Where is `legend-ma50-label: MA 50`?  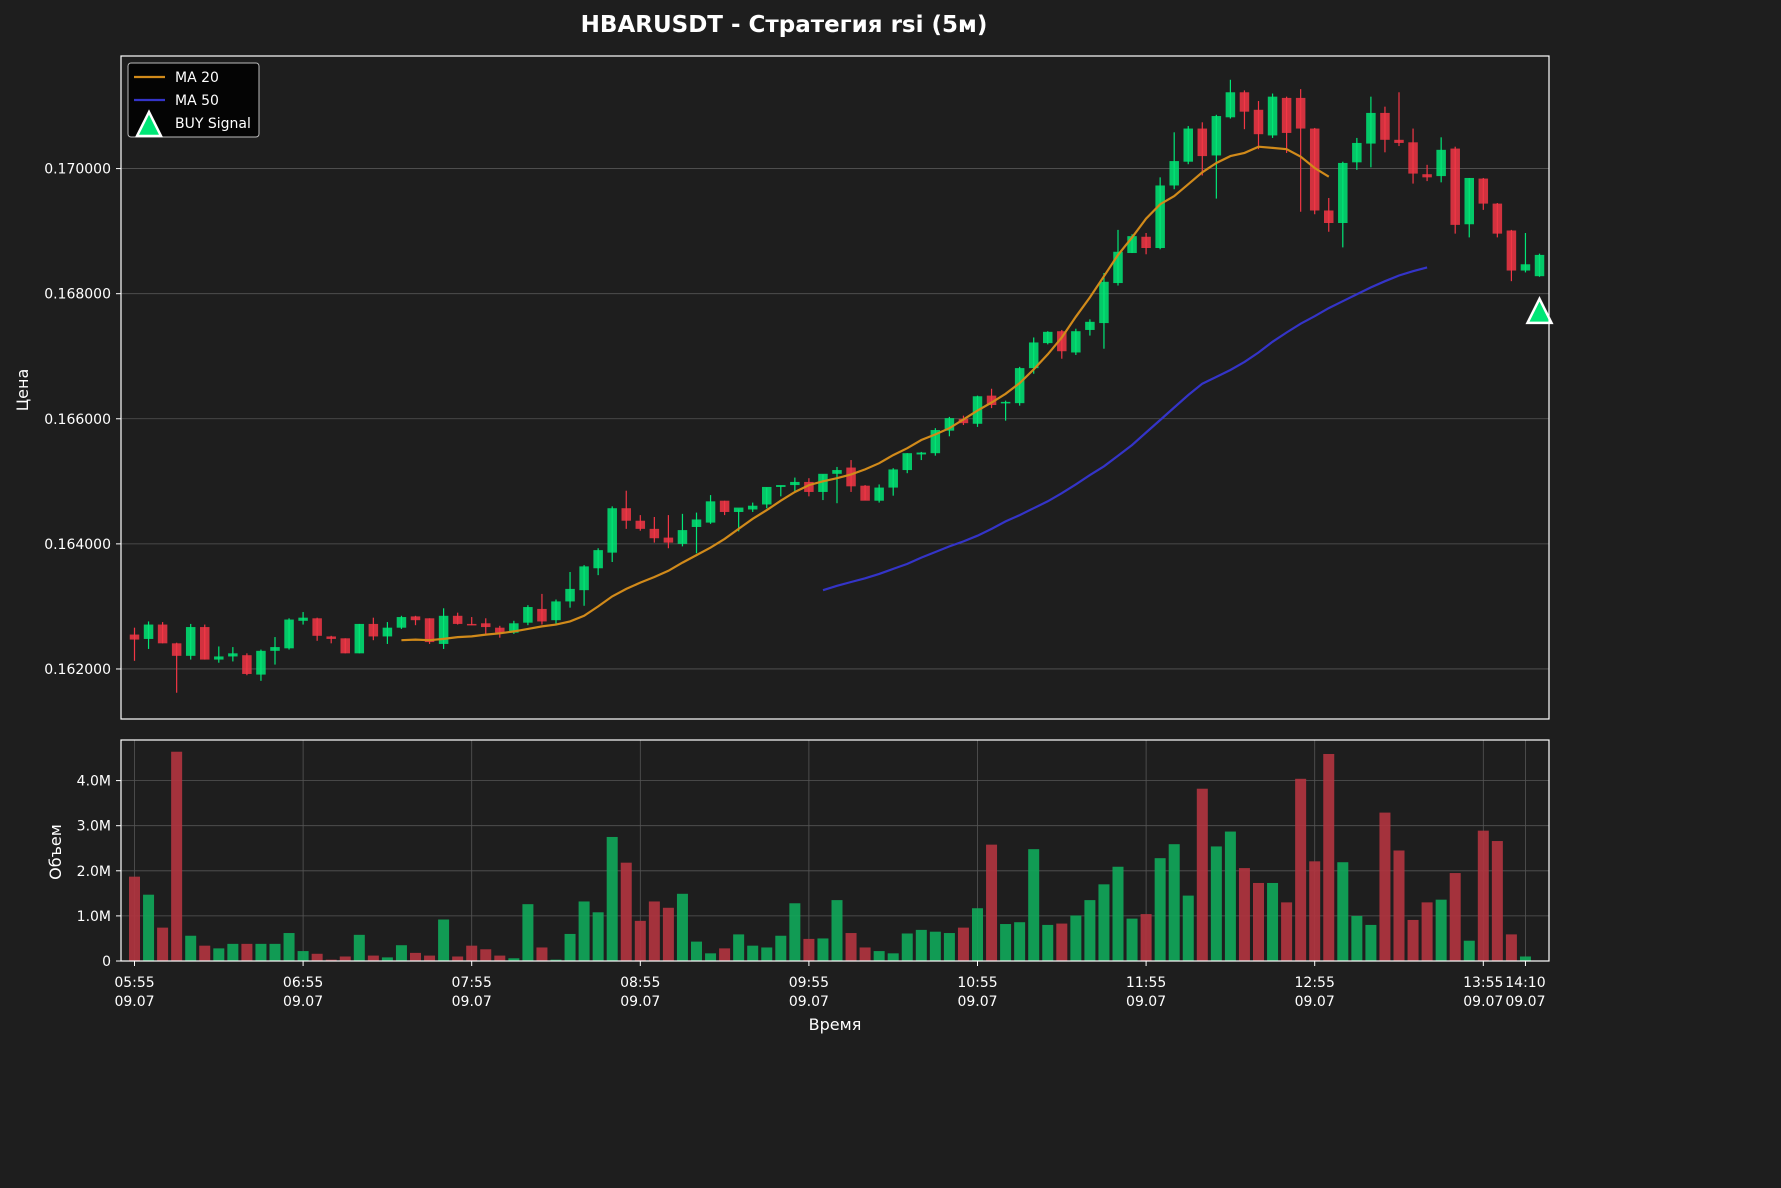 legend-ma50-label: MA 50 is located at coordinates (197, 101).